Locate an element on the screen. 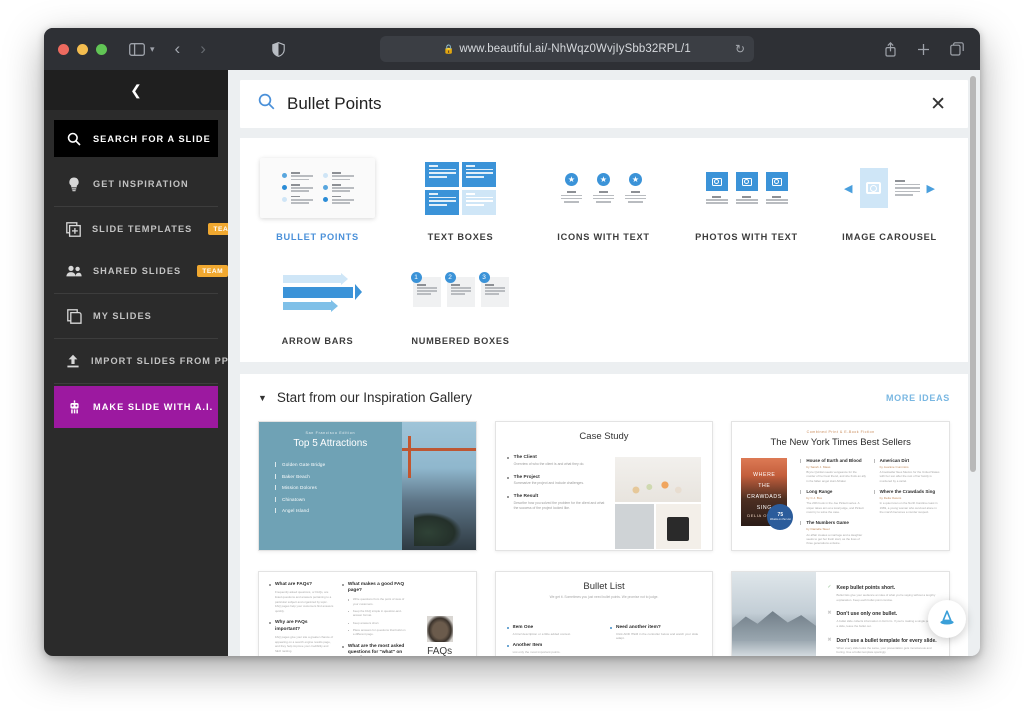 The height and width of the screenshot is (711, 1024). slide-eyebrow: Combined Print & E-Book Fiction is located at coordinates (840, 432).